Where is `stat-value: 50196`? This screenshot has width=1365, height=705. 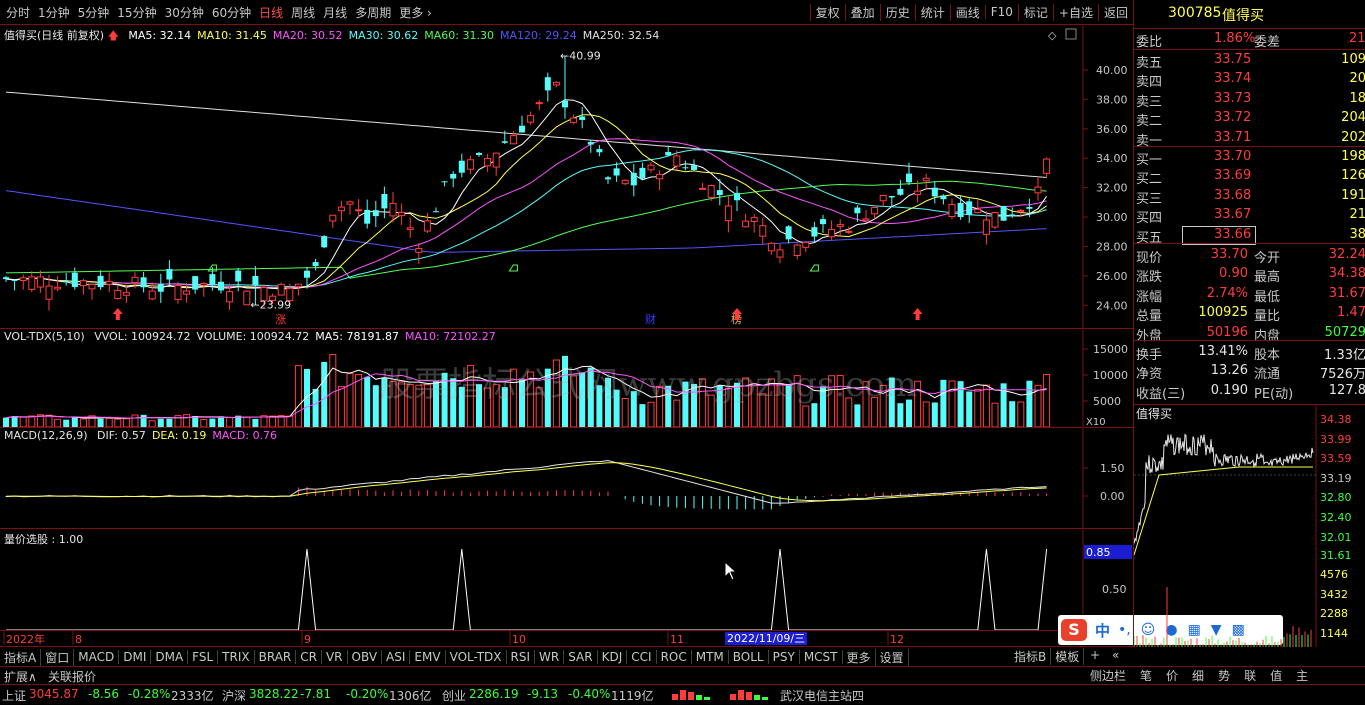 stat-value: 50196 is located at coordinates (1227, 332).